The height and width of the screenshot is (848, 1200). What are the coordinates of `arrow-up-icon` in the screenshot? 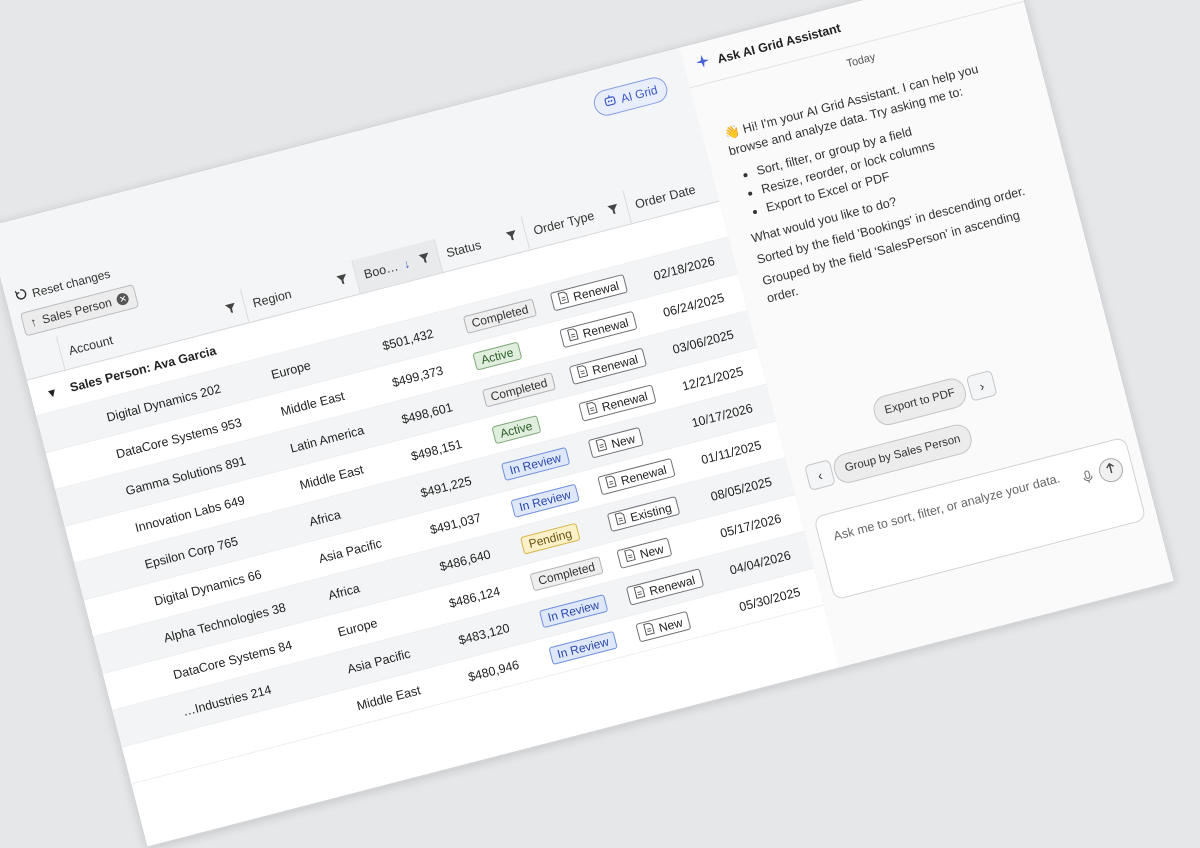 It's located at (1111, 470).